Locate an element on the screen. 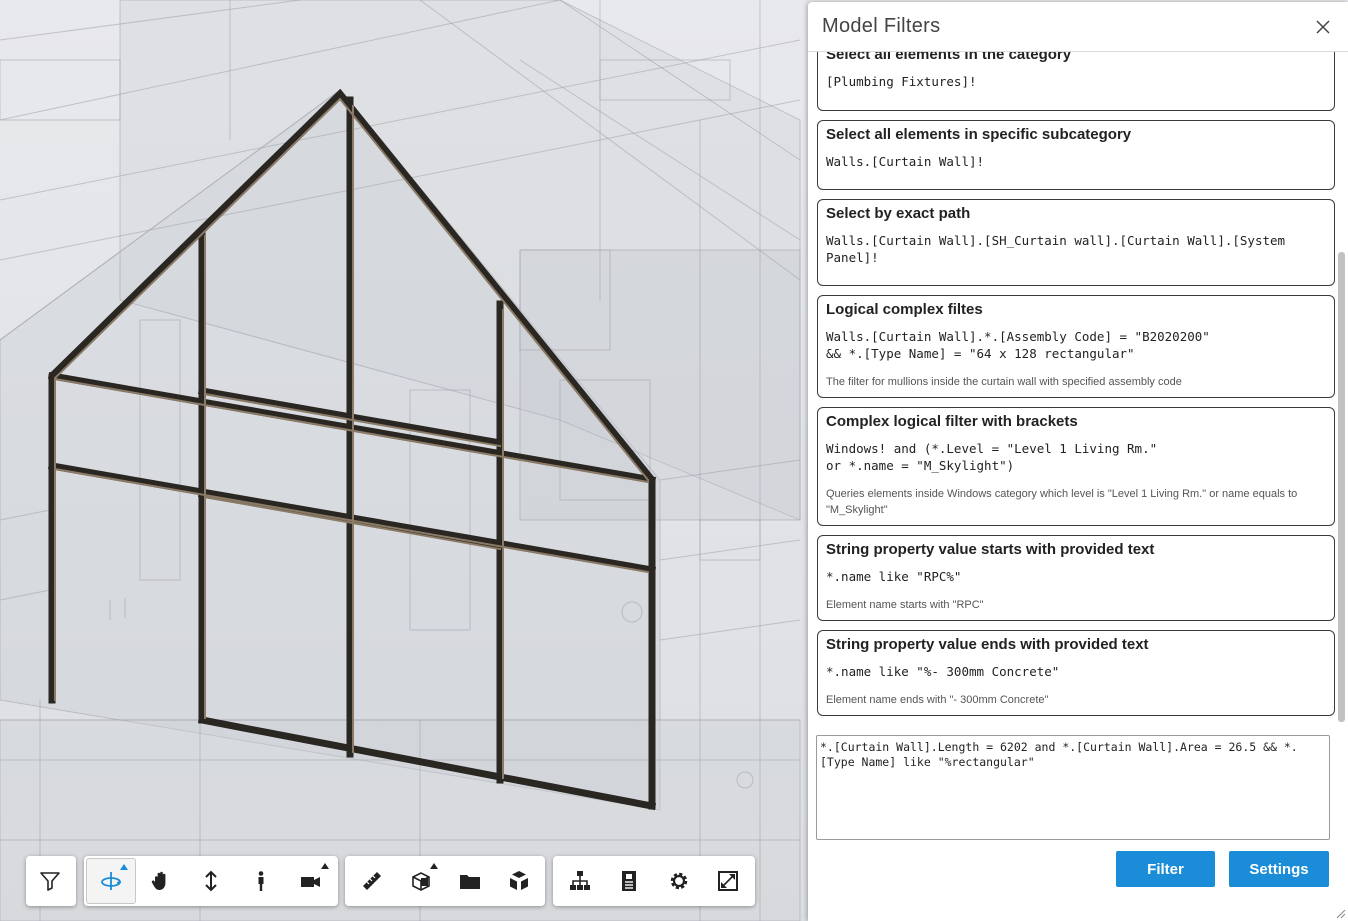 Image resolution: width=1348 pixels, height=921 pixels. fullscreen-icon is located at coordinates (728, 881).